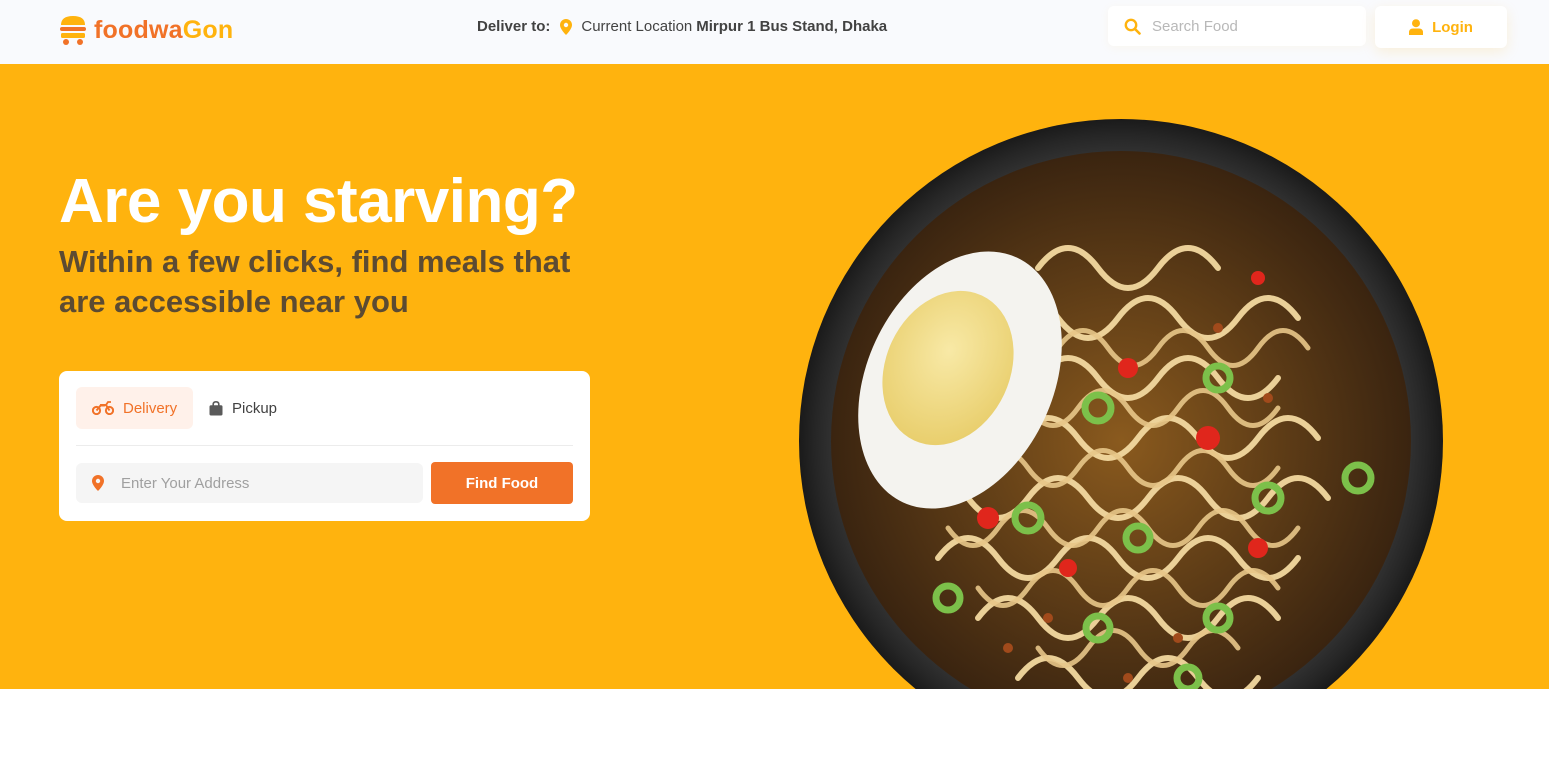 The width and height of the screenshot is (1549, 761). I want to click on login-button: Login, so click(1441, 27).